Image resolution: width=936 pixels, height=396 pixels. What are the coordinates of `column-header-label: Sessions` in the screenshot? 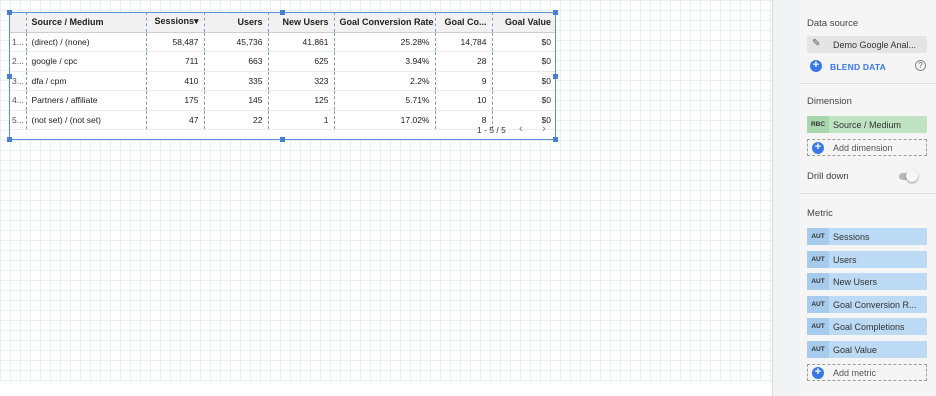 It's located at (174, 21).